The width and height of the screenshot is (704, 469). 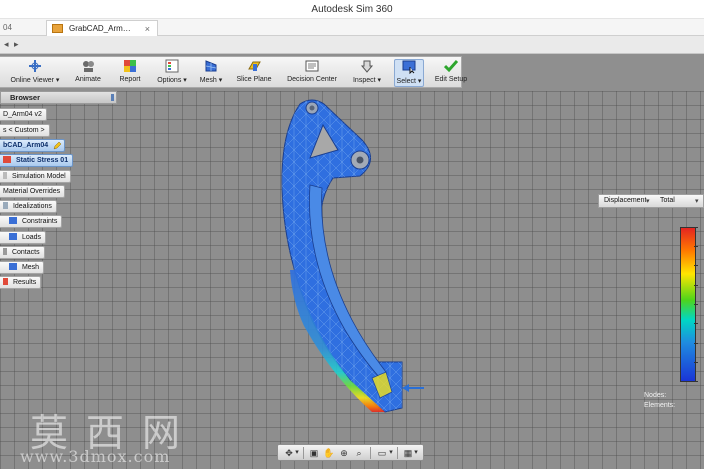 I want to click on results-icon, so click(x=5, y=281).